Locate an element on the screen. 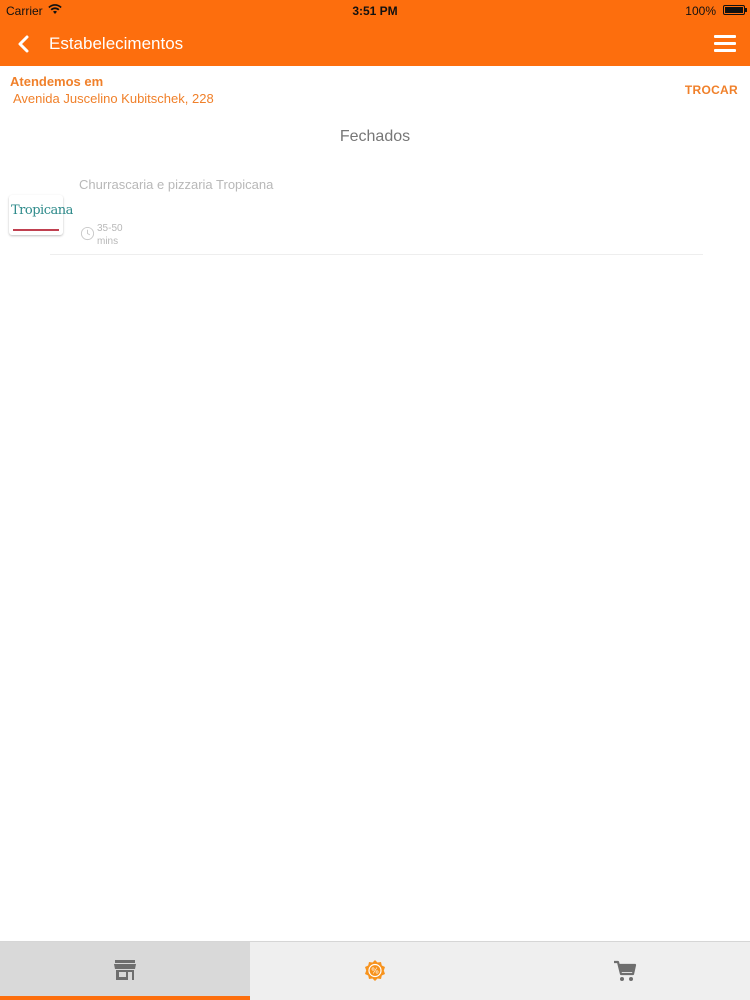 This screenshot has height=1000, width=750. tab-promotions: % is located at coordinates (375, 971).